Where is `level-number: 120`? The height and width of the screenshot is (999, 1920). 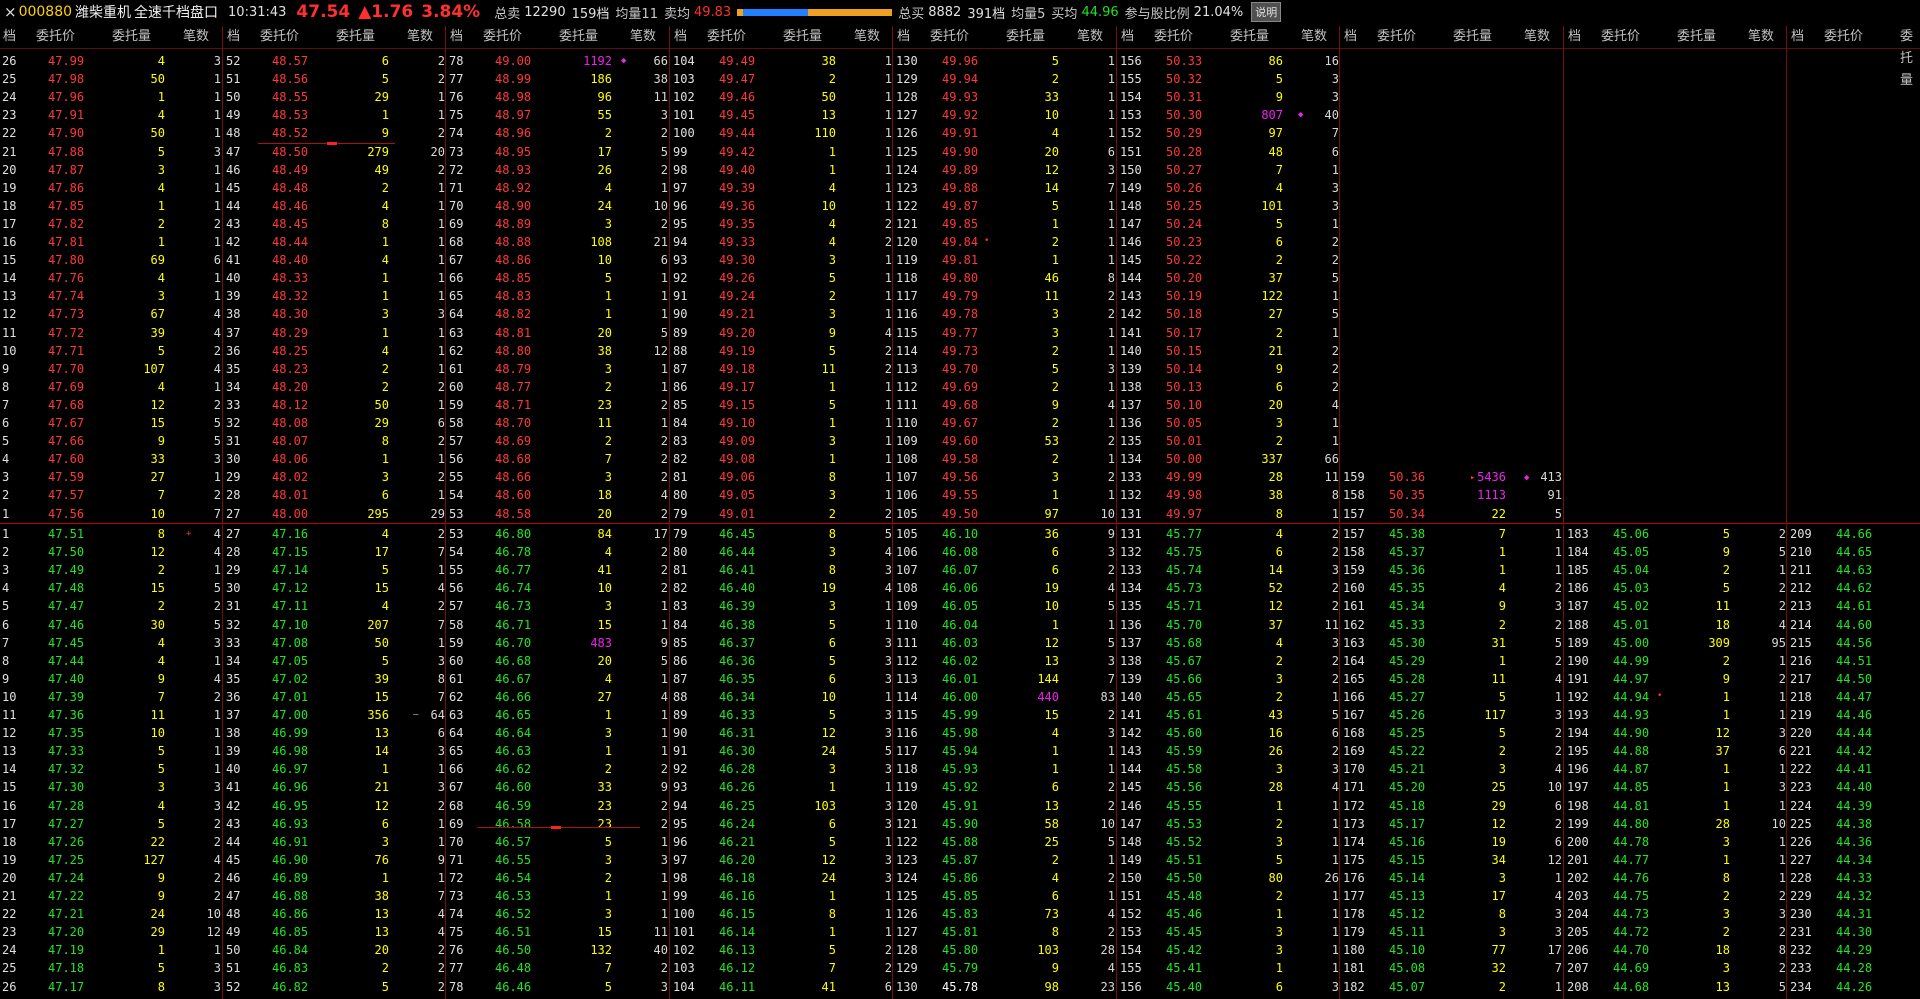 level-number: 120 is located at coordinates (907, 806).